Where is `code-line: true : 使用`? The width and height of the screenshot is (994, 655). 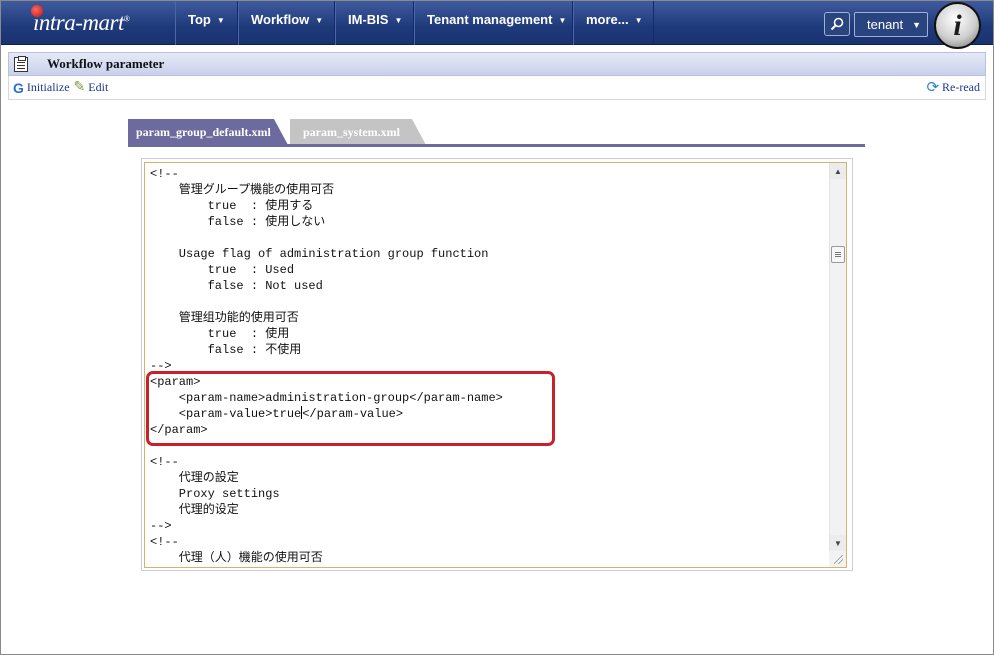
code-line: true : 使用 is located at coordinates (220, 334).